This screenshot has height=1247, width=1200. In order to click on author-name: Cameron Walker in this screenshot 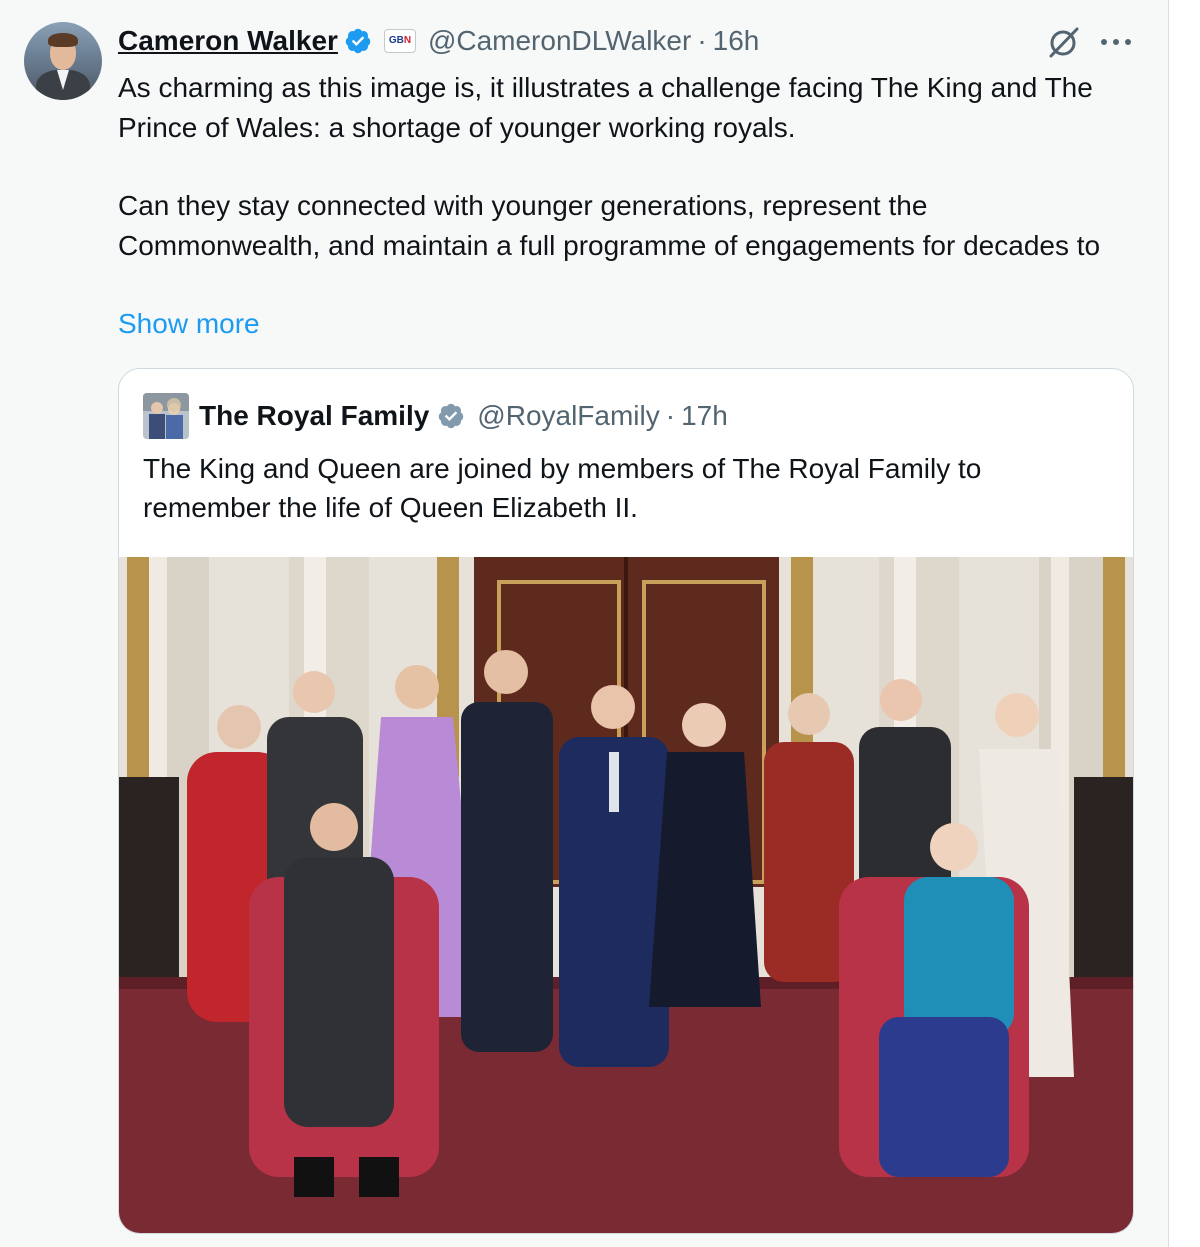, I will do `click(228, 41)`.